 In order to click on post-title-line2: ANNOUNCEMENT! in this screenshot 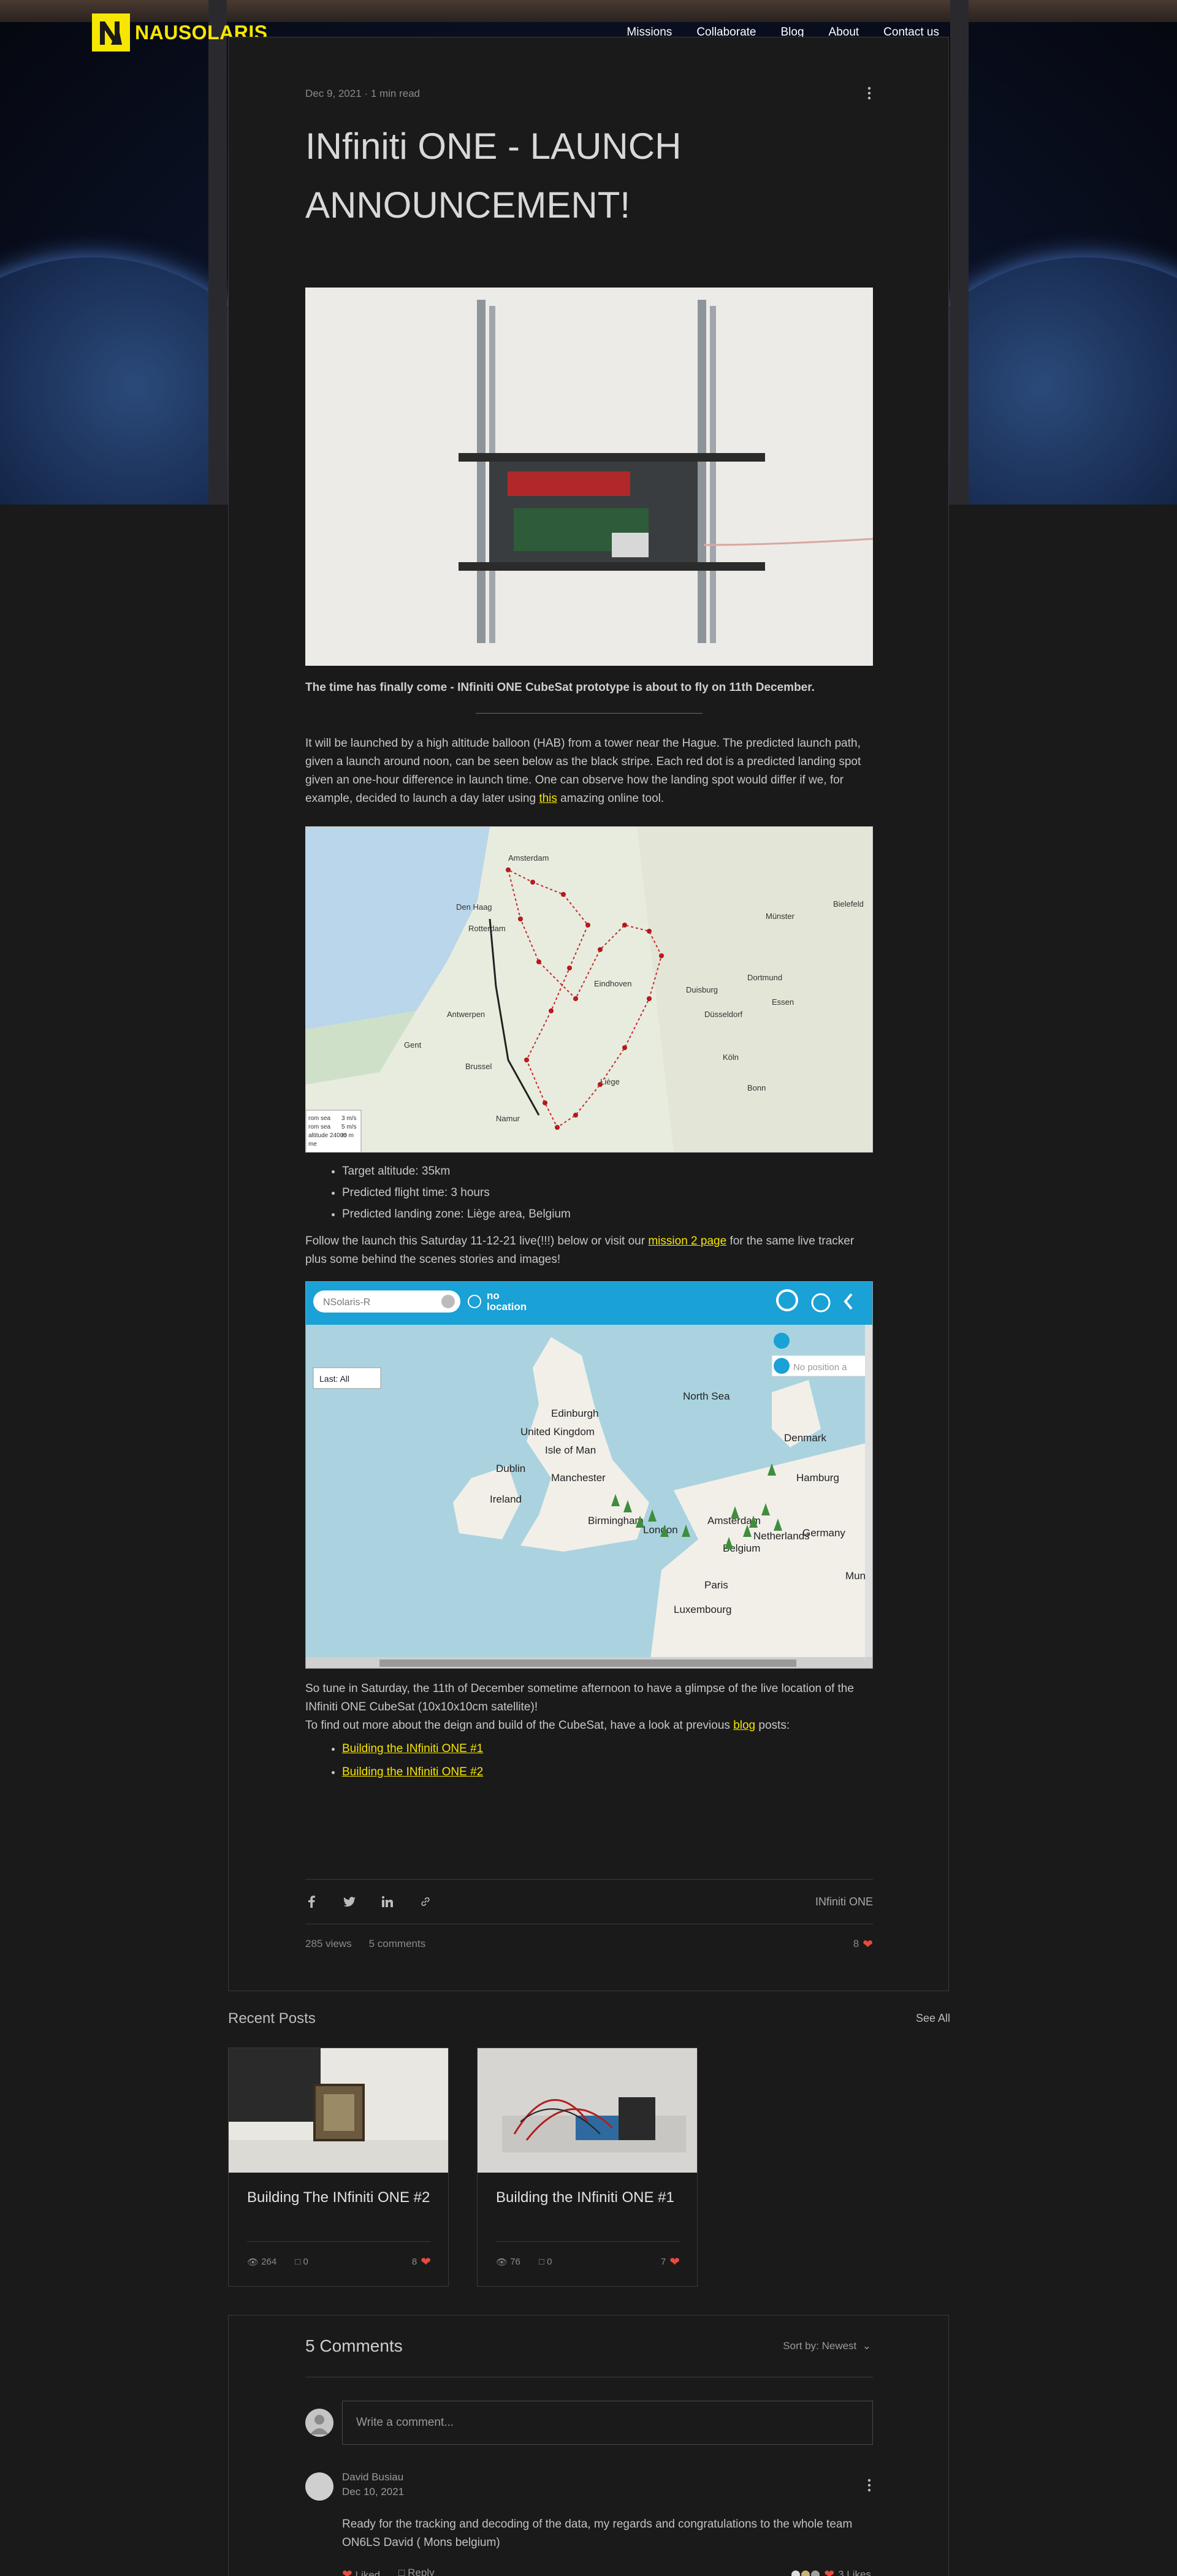, I will do `click(468, 205)`.